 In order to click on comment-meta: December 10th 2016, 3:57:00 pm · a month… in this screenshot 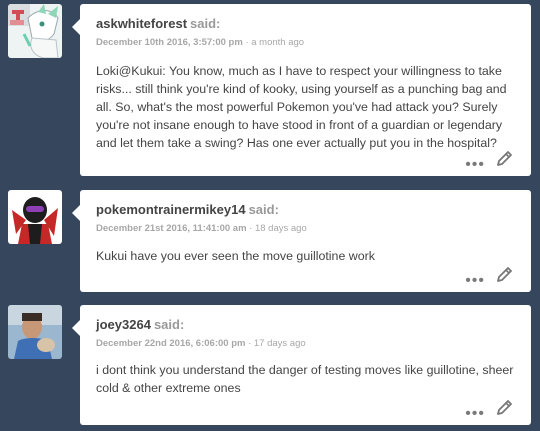, I will do `click(200, 42)`.